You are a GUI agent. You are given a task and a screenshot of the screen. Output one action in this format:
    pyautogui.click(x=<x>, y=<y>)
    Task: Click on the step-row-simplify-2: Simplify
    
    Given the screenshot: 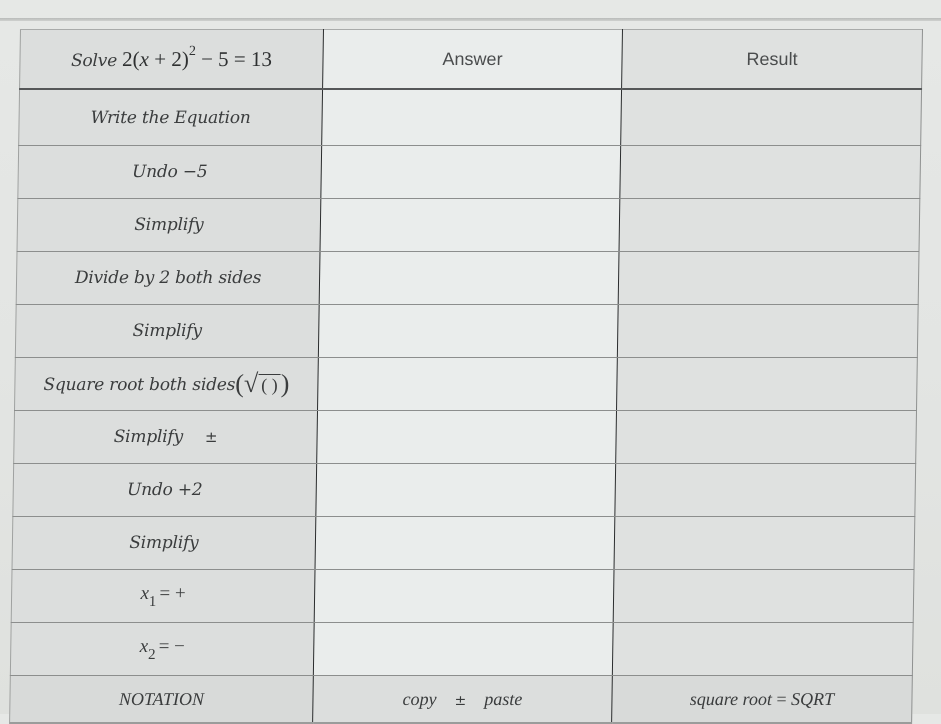 What is the action you would take?
    pyautogui.click(x=467, y=331)
    